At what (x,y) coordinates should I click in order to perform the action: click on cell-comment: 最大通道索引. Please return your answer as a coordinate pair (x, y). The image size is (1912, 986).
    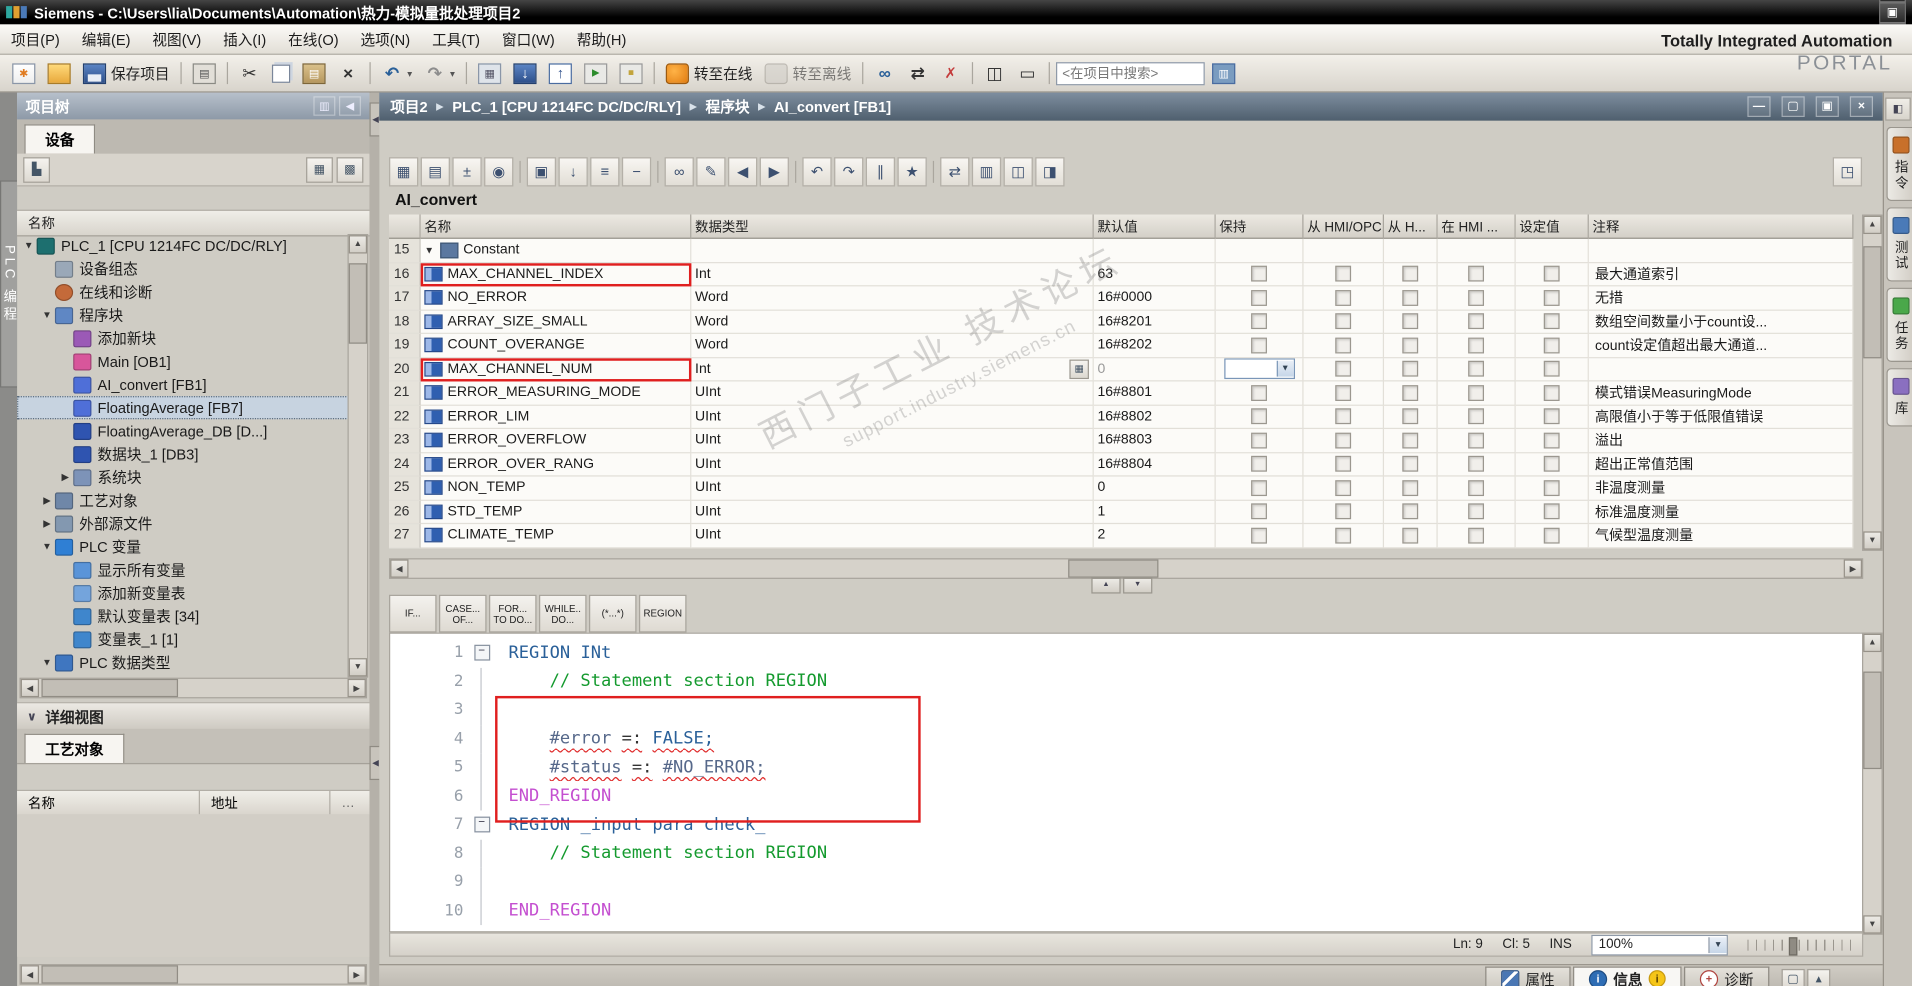
    Looking at the image, I should click on (1721, 274).